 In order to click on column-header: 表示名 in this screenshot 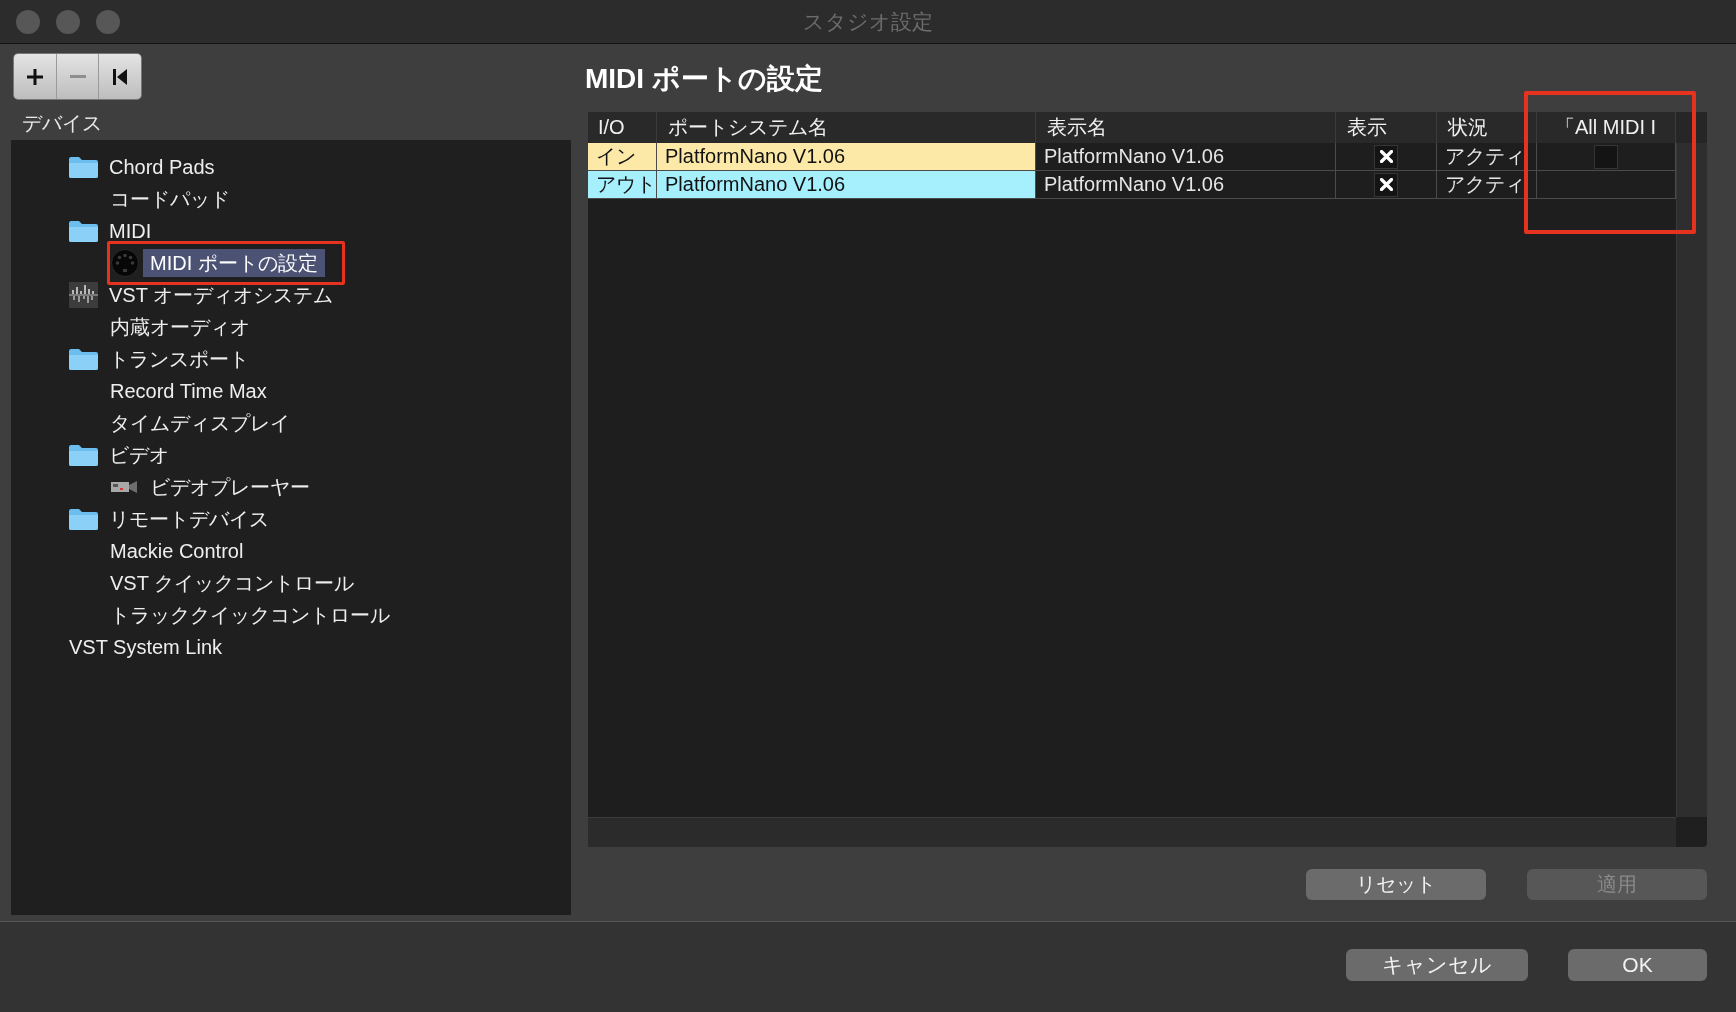, I will do `click(1186, 127)`.